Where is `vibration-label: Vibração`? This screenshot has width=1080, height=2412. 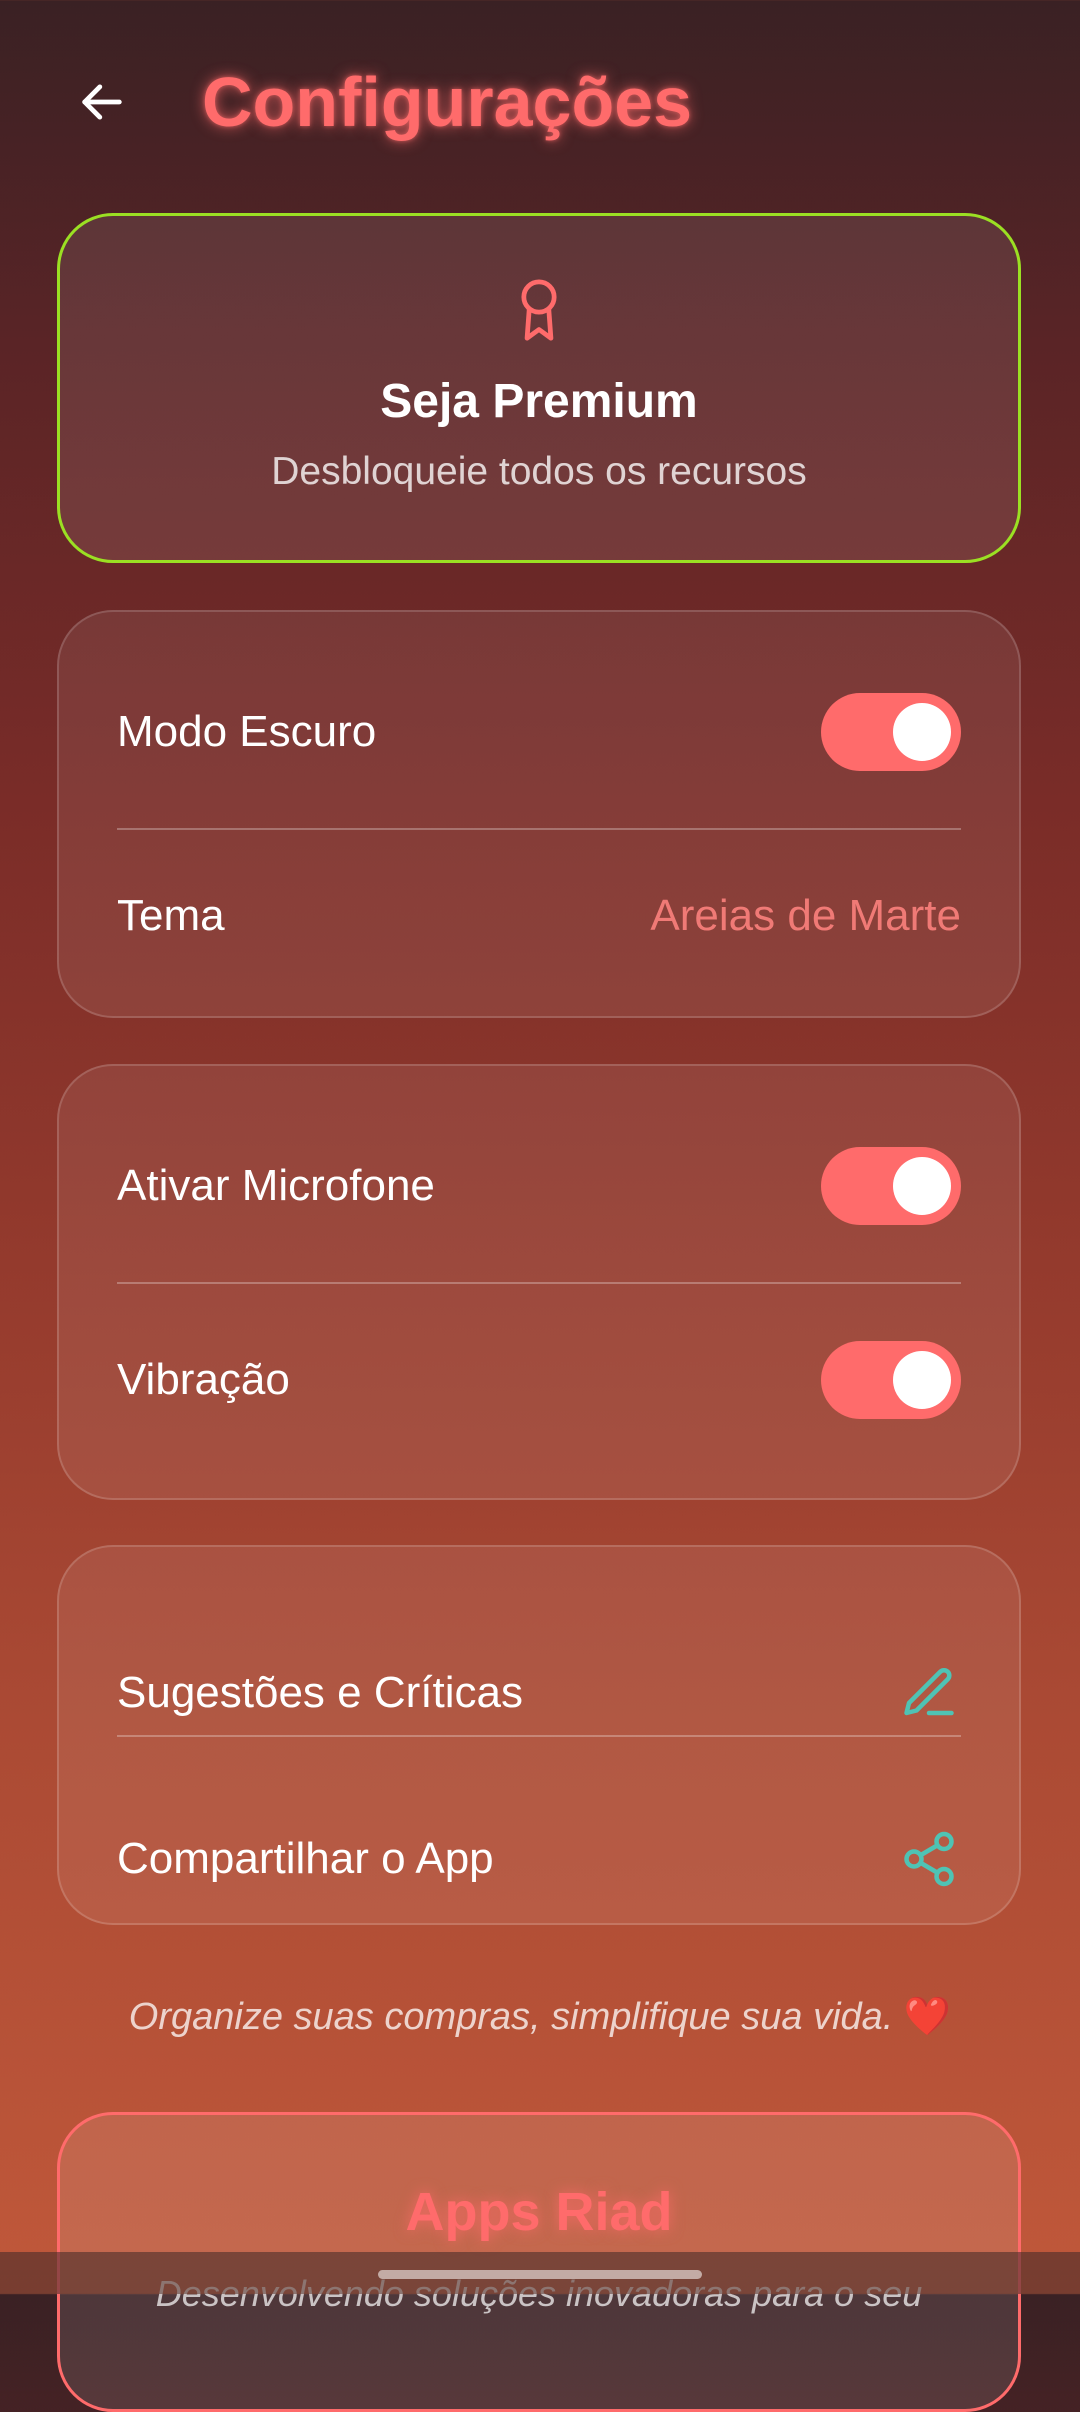
vibration-label: Vibração is located at coordinates (203, 1379).